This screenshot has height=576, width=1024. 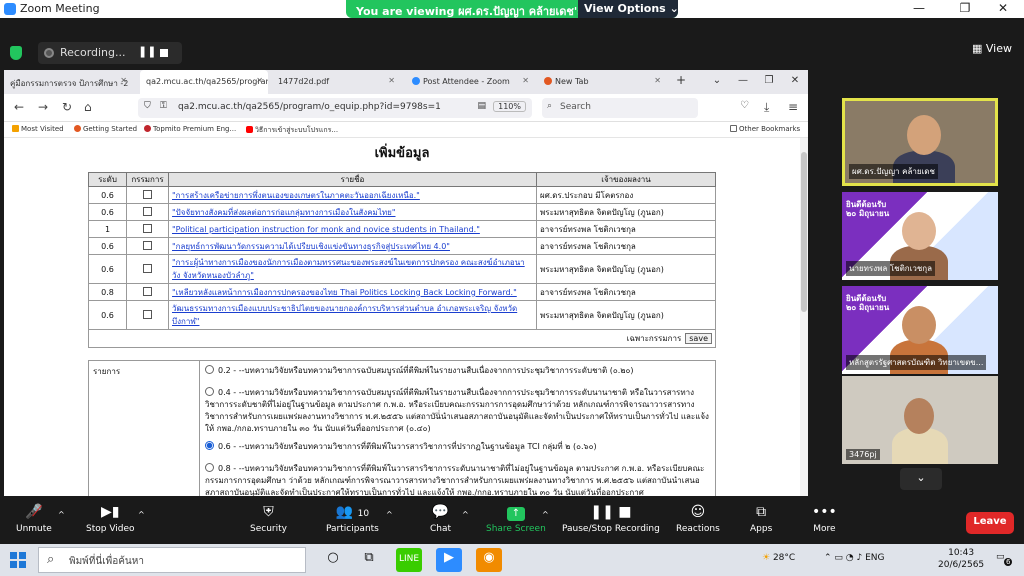 I want to click on tab-manual: คู่มือกรรมการตรวจ ป้ภารศึกษา -2 ✕, so click(x=68, y=82).